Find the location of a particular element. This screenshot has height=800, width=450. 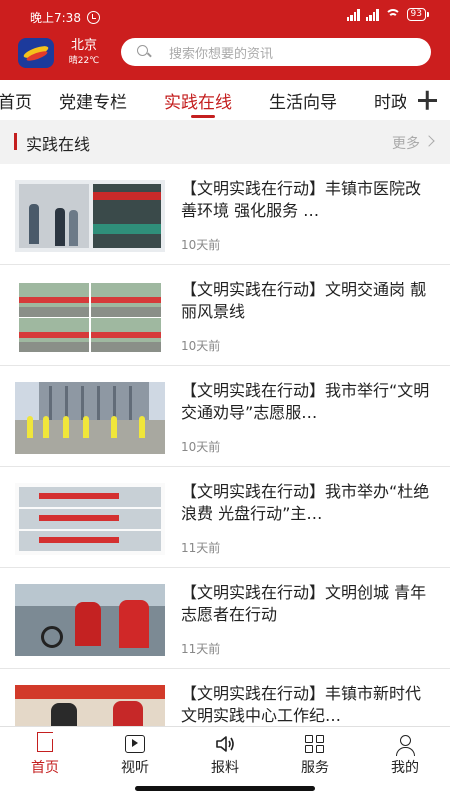

list-item: 【文明实践在行动】文明交通岗 靓丽风景线 10天前 is located at coordinates (225, 315).